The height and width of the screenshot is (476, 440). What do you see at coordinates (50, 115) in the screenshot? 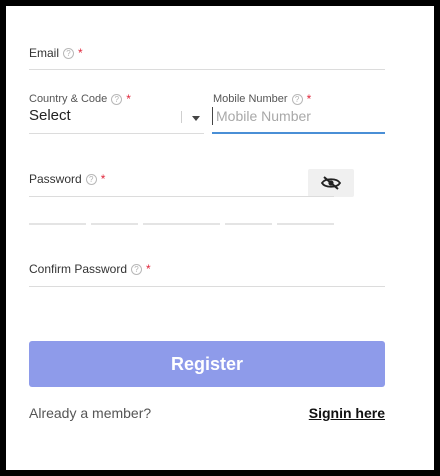
I see `country-code-select: Select` at bounding box center [50, 115].